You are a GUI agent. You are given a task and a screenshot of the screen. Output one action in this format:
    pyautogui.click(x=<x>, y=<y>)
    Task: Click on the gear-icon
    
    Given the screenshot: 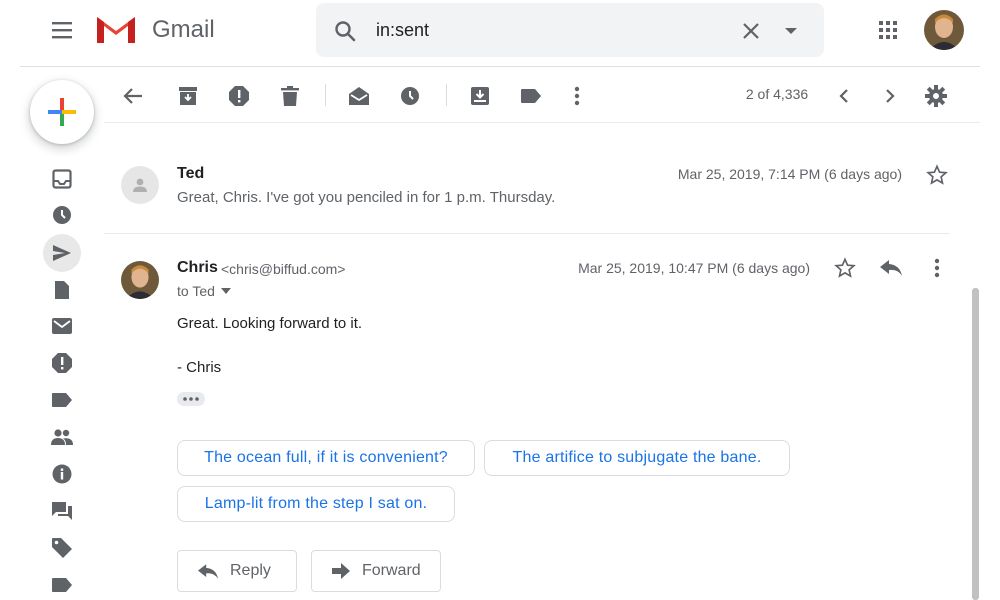 What is the action you would take?
    pyautogui.click(x=936, y=96)
    